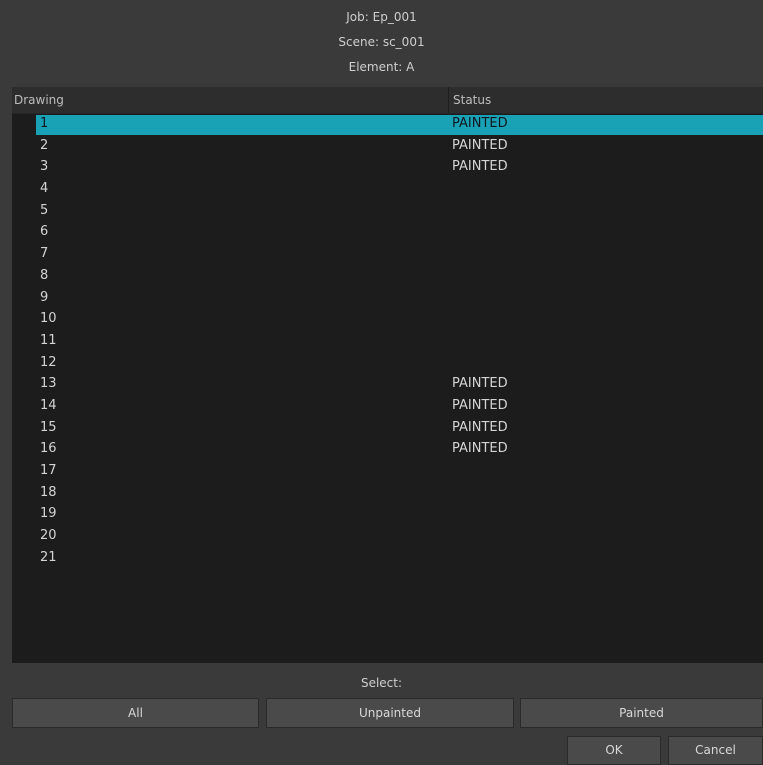 The height and width of the screenshot is (765, 763). Describe the element at coordinates (387, 190) in the screenshot. I see `table-row: 4` at that location.